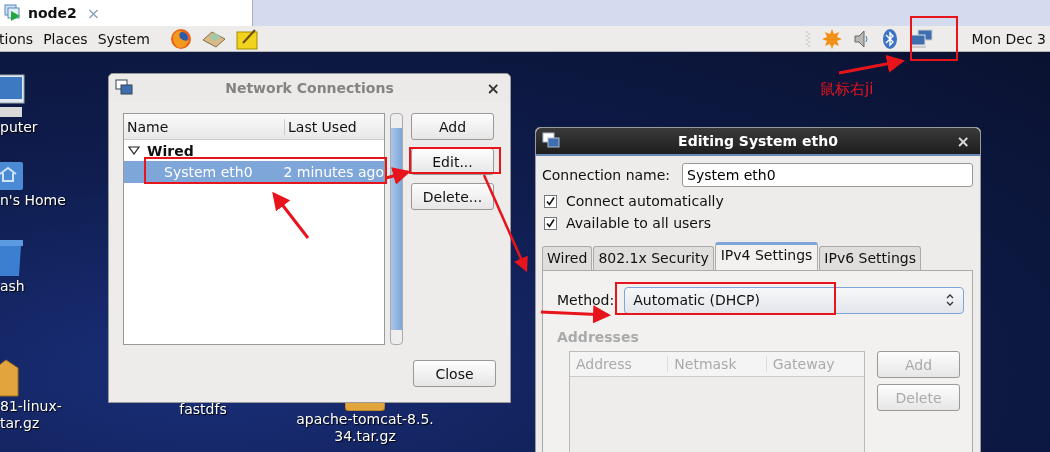 This screenshot has width=1050, height=452. What do you see at coordinates (454, 373) in the screenshot?
I see `close-button: Close` at bounding box center [454, 373].